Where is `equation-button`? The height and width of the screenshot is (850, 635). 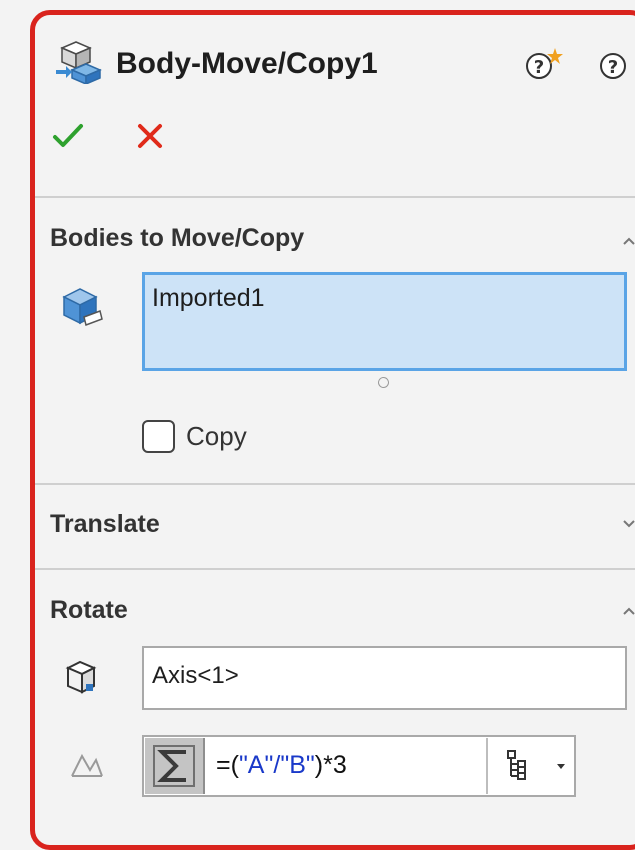 equation-button is located at coordinates (175, 766).